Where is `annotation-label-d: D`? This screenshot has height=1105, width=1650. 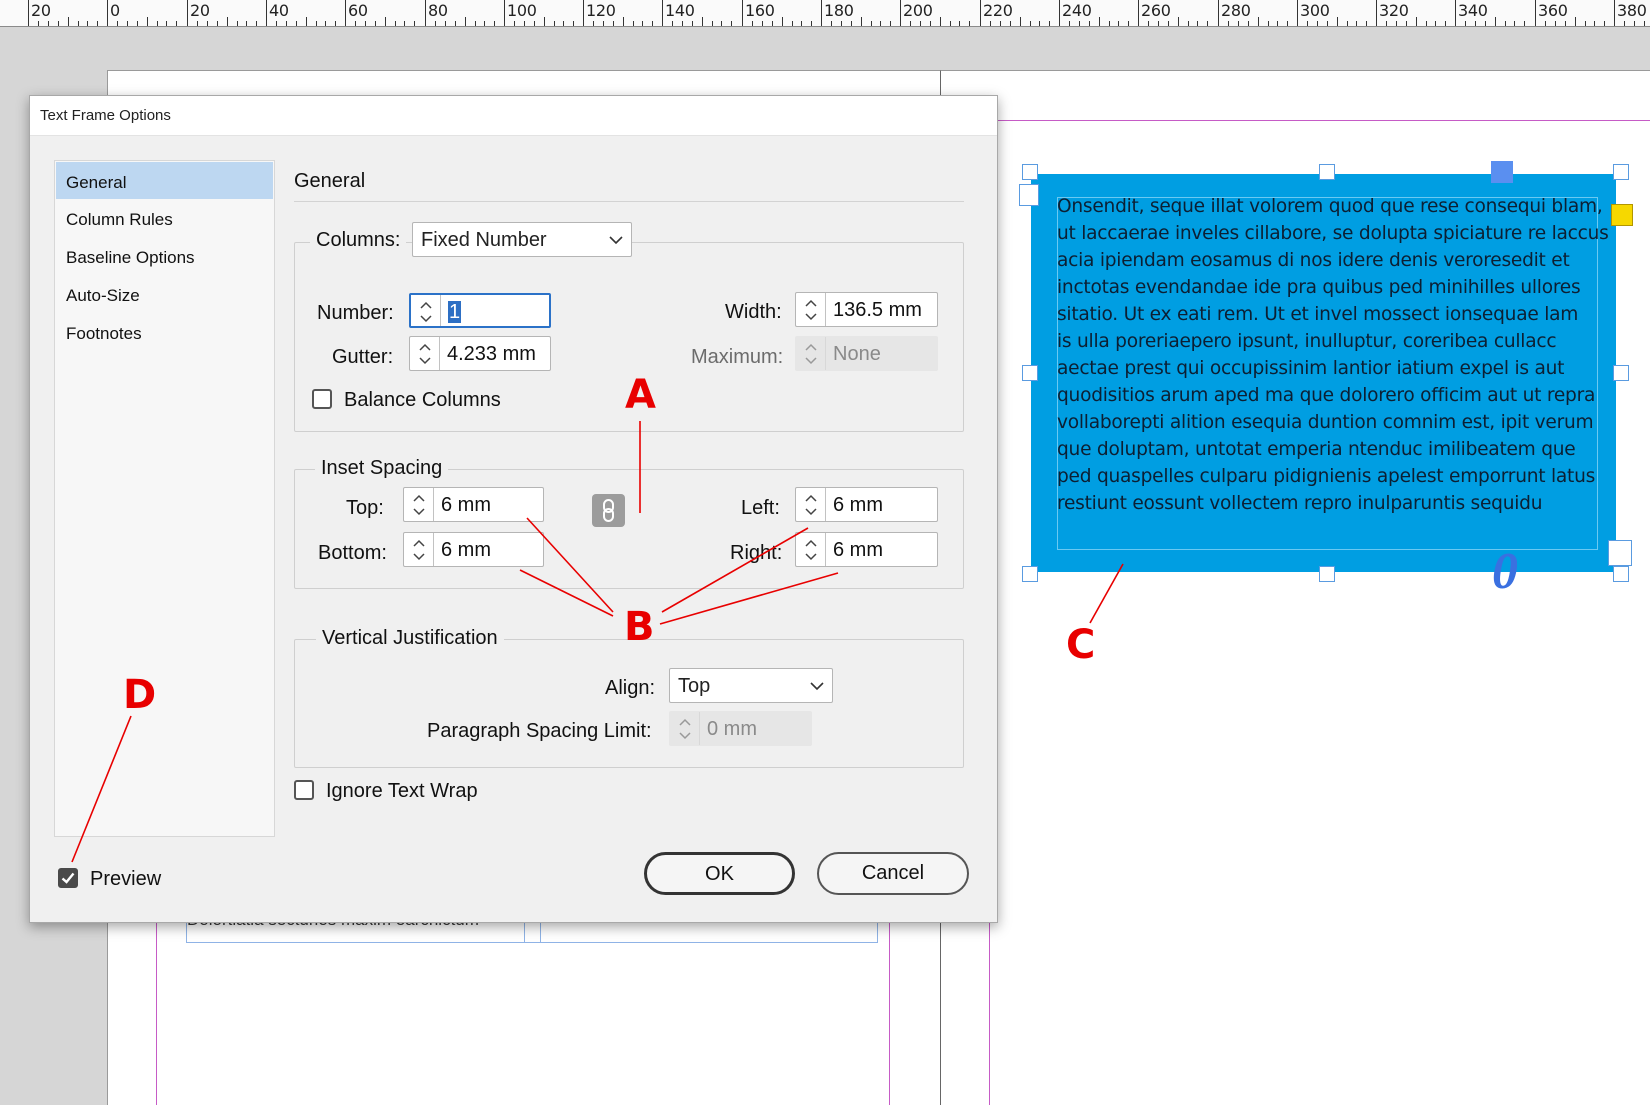
annotation-label-d: D is located at coordinates (140, 695).